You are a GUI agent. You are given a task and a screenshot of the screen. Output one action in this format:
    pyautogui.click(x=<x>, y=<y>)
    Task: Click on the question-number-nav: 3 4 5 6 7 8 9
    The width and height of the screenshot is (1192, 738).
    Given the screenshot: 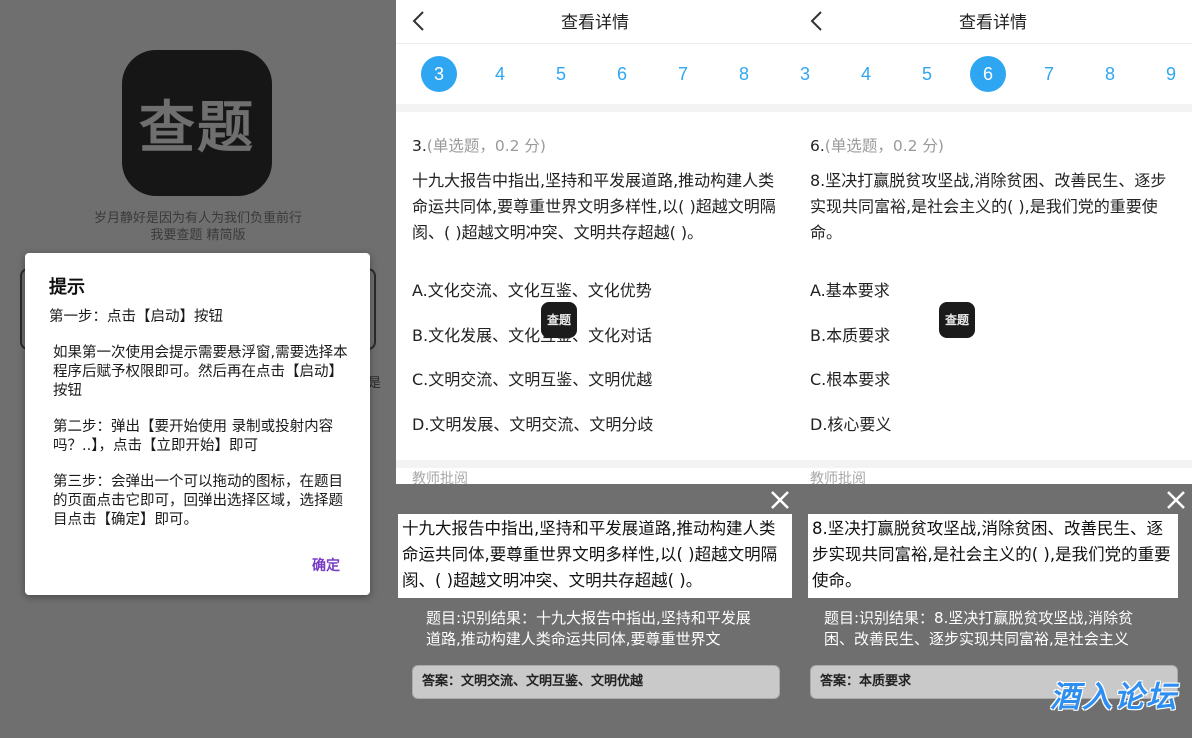 What is the action you would take?
    pyautogui.click(x=993, y=75)
    